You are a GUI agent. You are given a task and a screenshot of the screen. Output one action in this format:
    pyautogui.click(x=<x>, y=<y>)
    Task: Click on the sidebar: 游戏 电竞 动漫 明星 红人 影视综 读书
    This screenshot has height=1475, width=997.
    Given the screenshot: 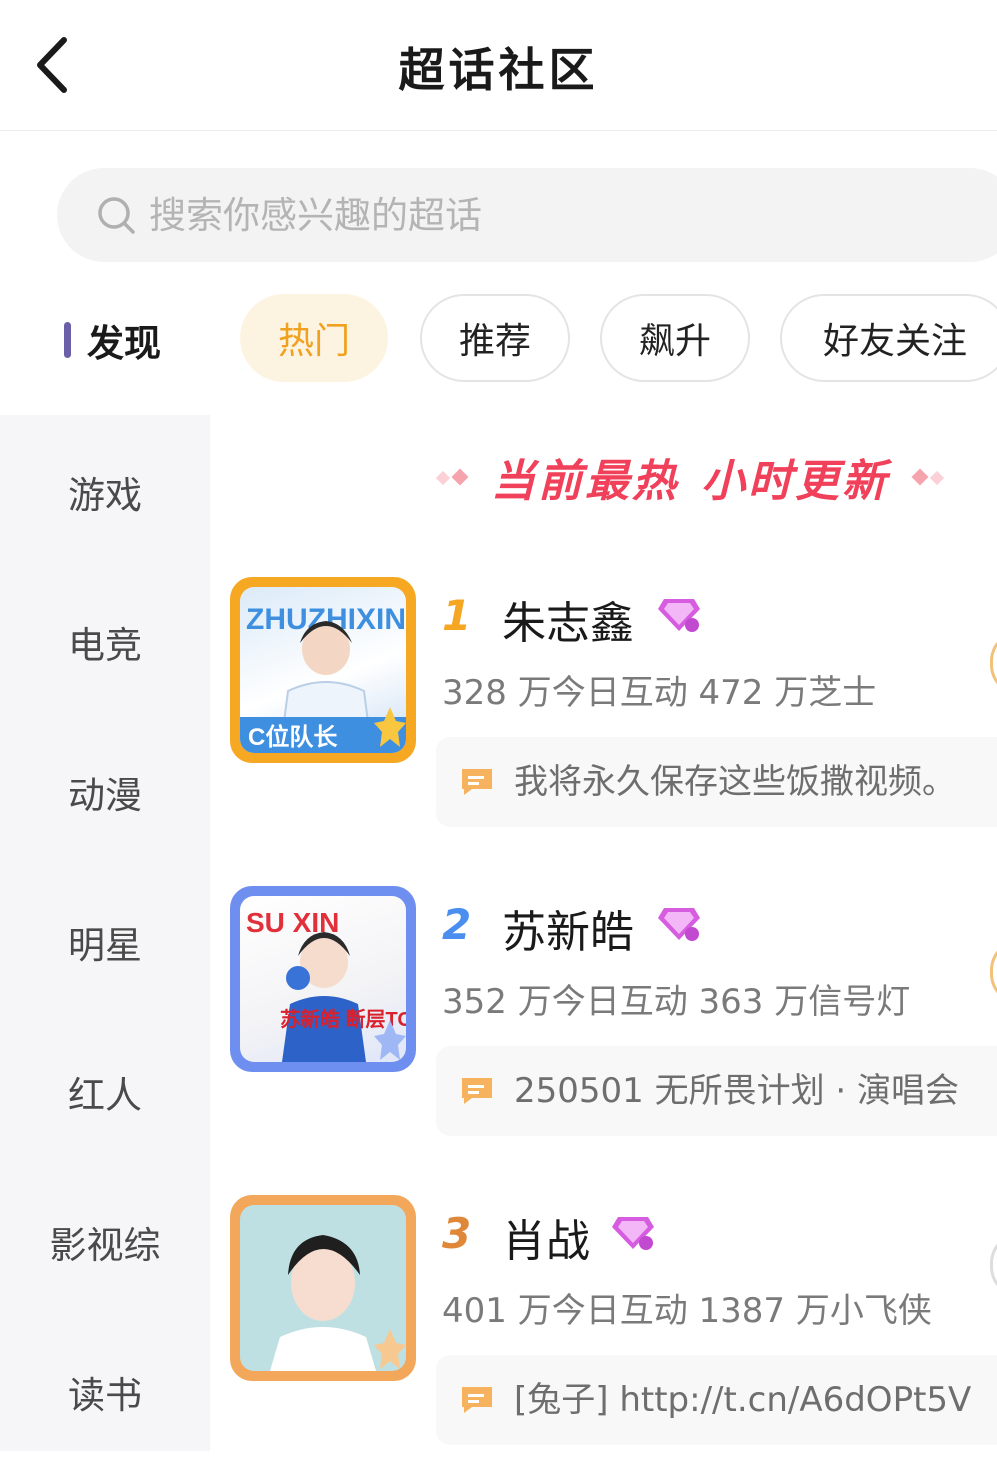 What is the action you would take?
    pyautogui.click(x=105, y=933)
    